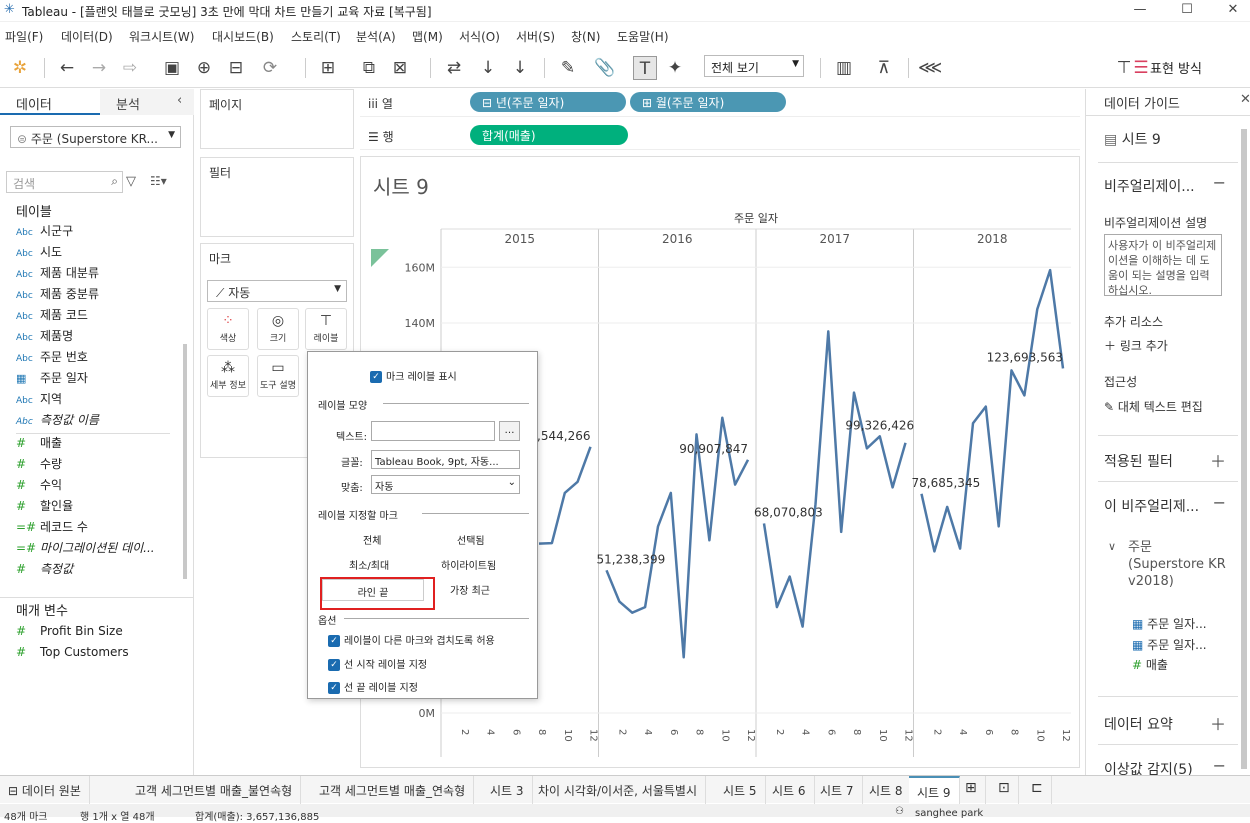 This screenshot has height=823, width=1250. What do you see at coordinates (1112, 546) in the screenshot?
I see `chevron-down-icon: ∨` at bounding box center [1112, 546].